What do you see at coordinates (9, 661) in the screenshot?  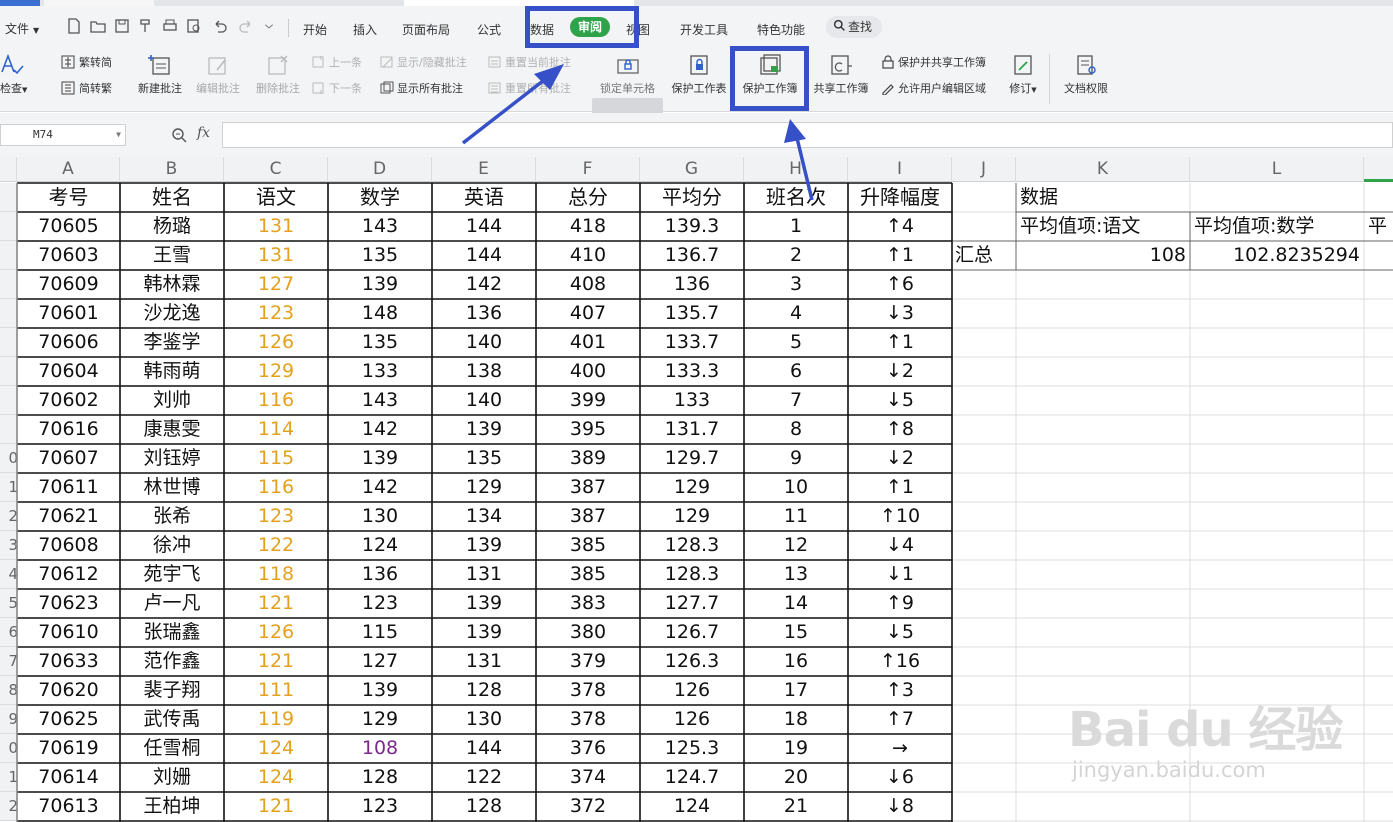 I see `row-number: 7` at bounding box center [9, 661].